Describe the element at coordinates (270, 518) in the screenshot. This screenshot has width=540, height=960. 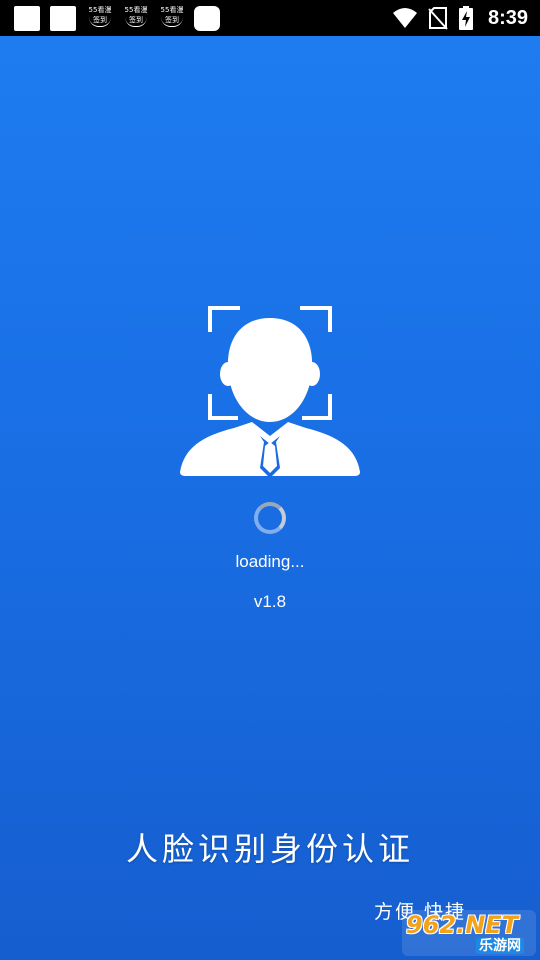
I see `loading-spinner-icon` at that location.